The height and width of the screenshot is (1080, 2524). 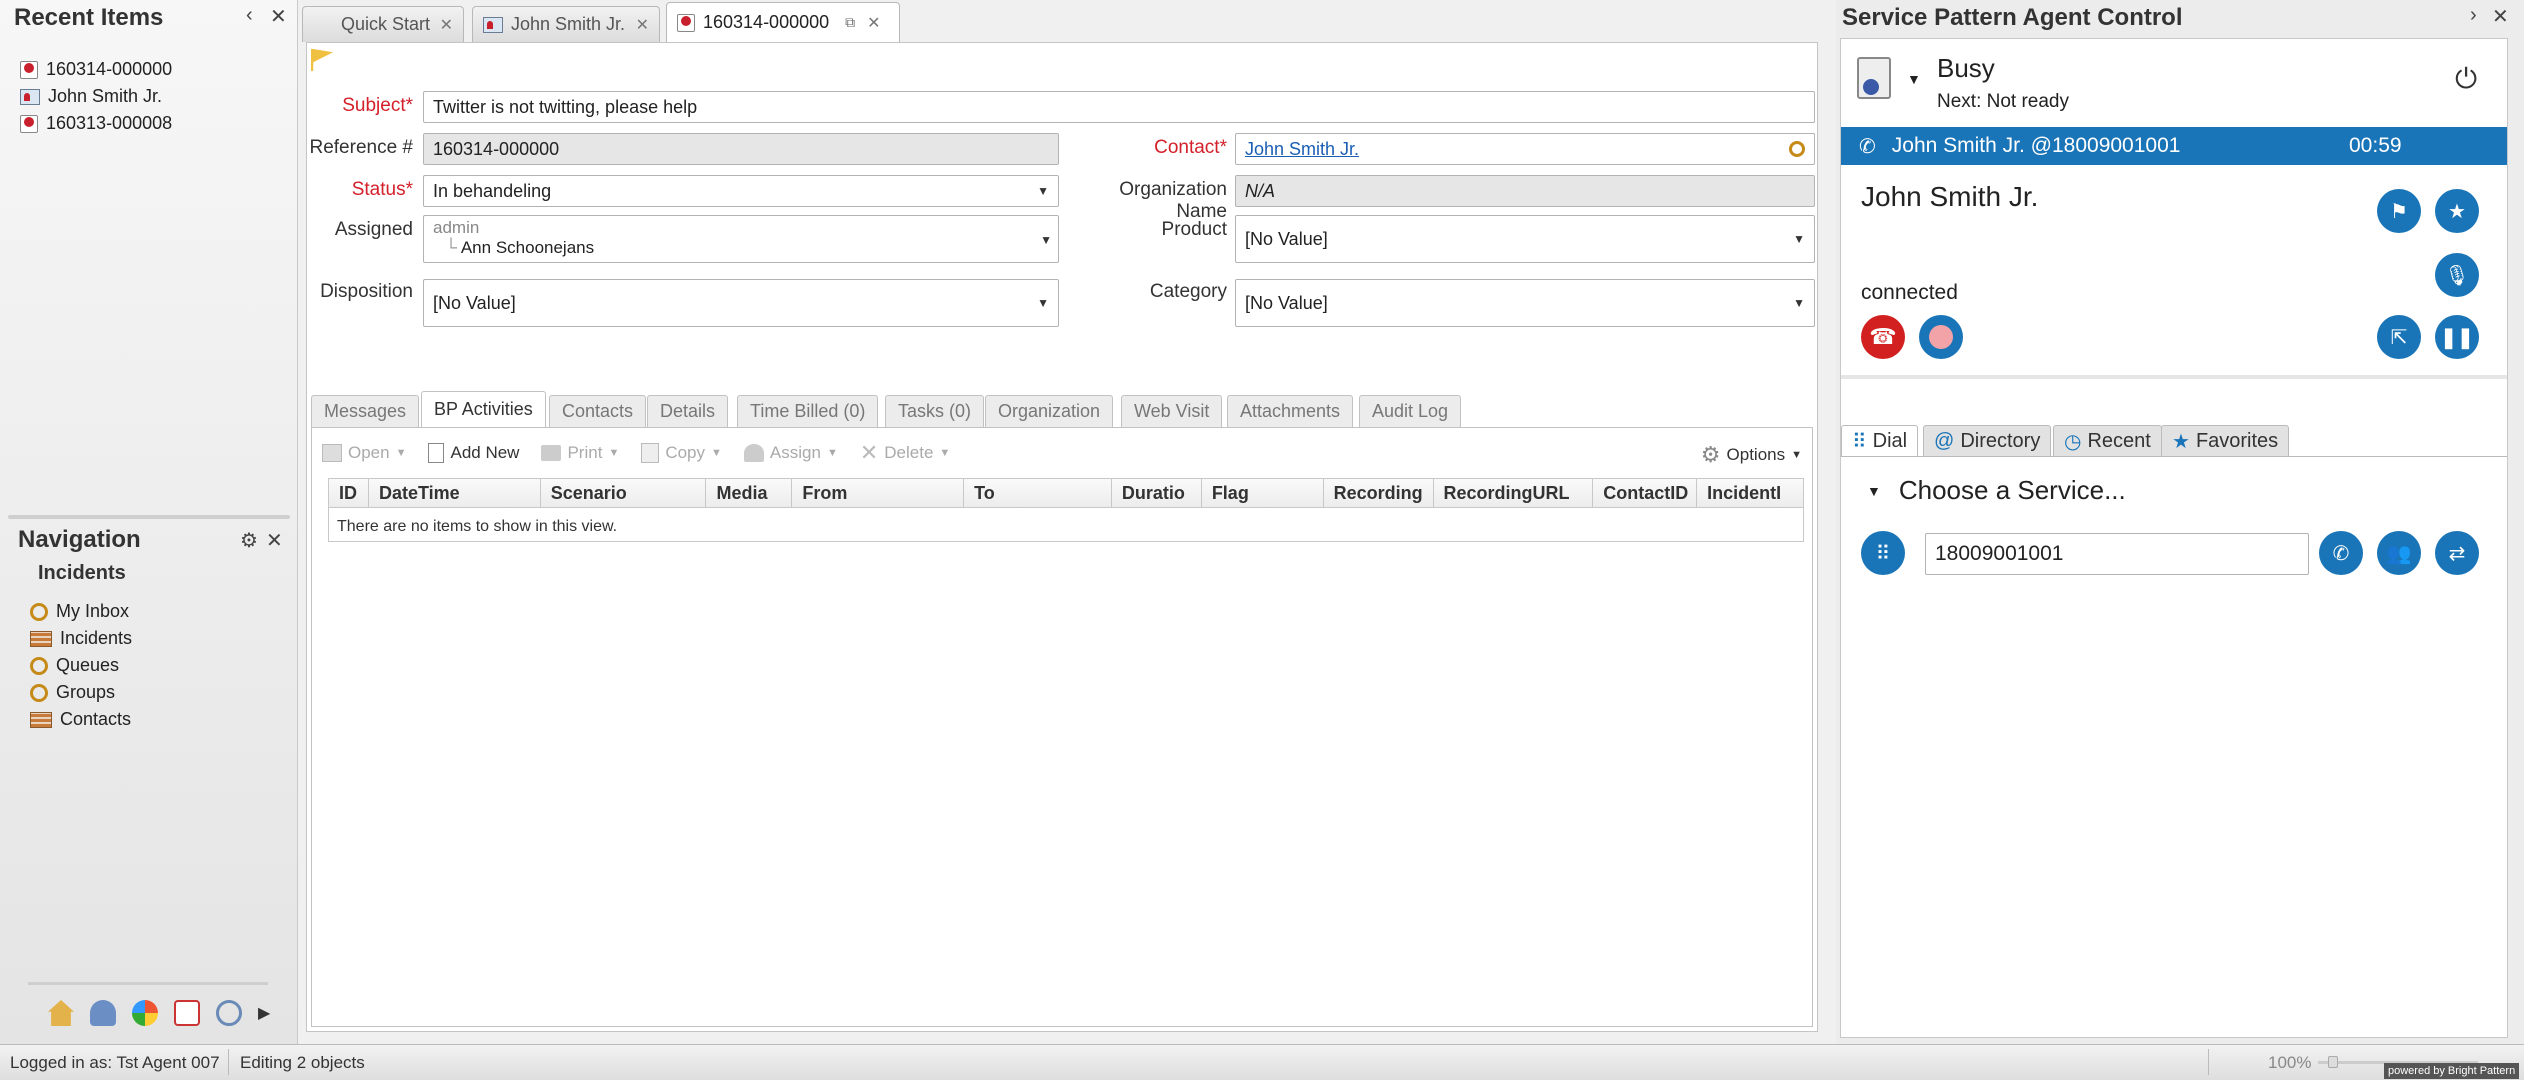 I want to click on subtab-web-visit: Web Visit, so click(x=1172, y=411).